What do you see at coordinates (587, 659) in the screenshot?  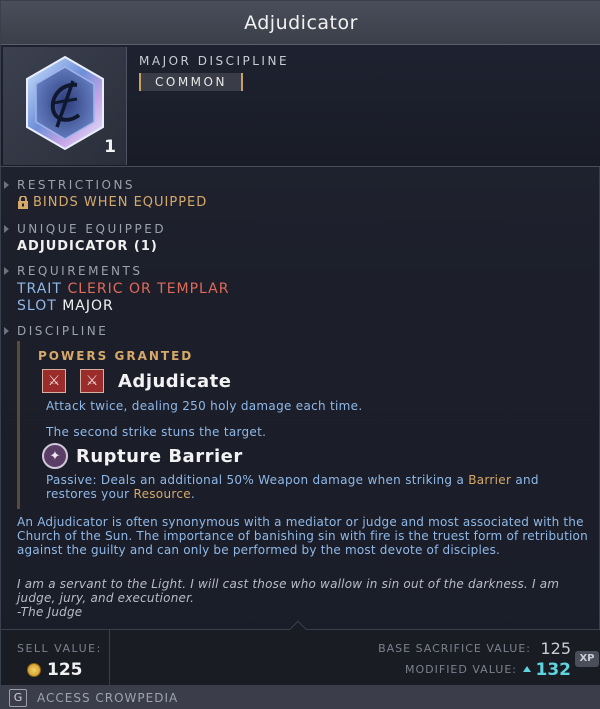 I see `xp-badge: XP` at bounding box center [587, 659].